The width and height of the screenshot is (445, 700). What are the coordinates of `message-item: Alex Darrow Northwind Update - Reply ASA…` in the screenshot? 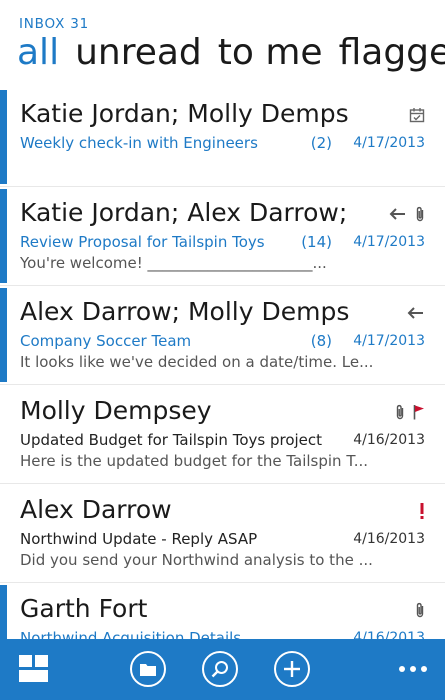 It's located at (222, 533).